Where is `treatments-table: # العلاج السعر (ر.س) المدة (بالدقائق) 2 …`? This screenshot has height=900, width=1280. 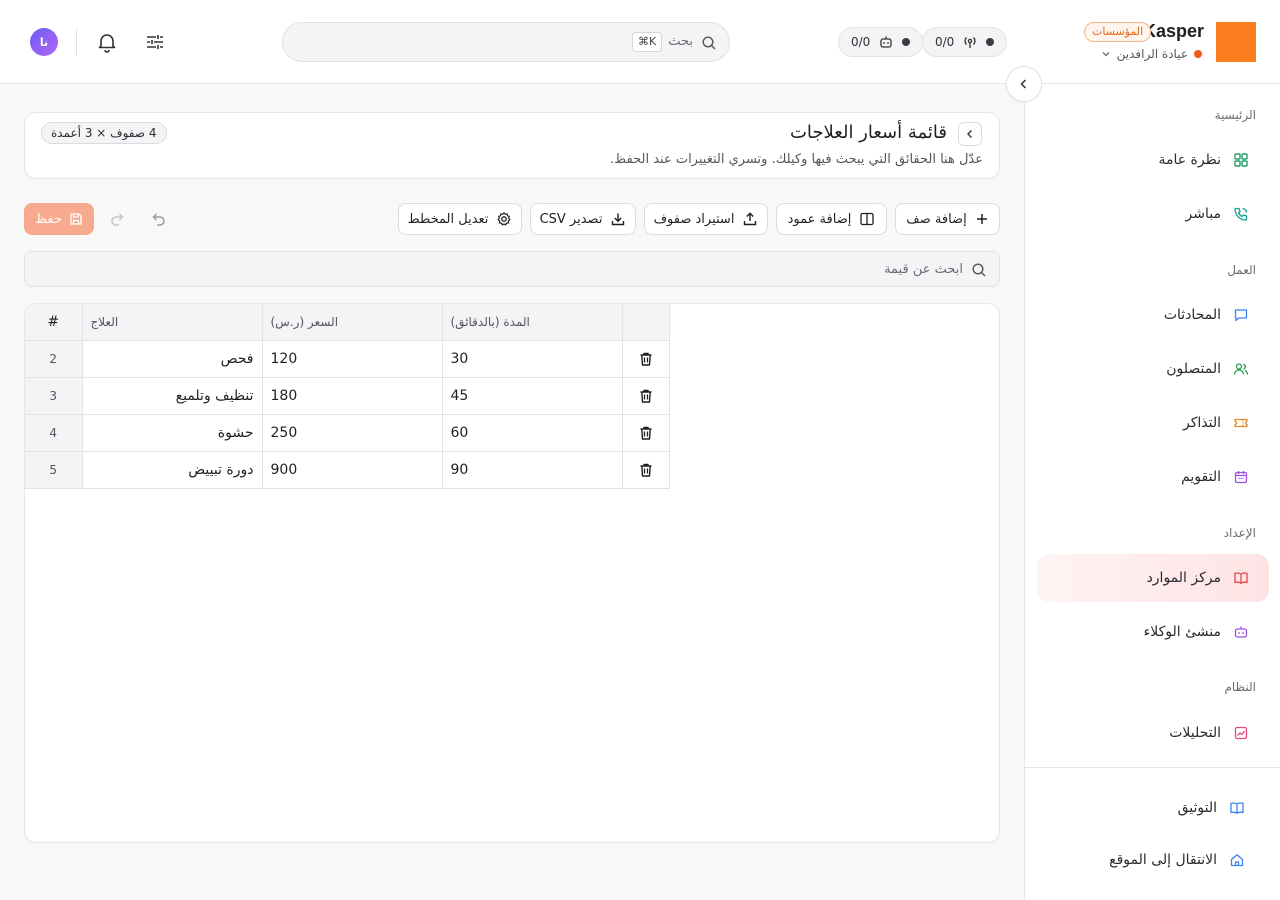
treatments-table: # العلاج السعر (ر.س) المدة (بالدقائق) 2 … is located at coordinates (347, 396).